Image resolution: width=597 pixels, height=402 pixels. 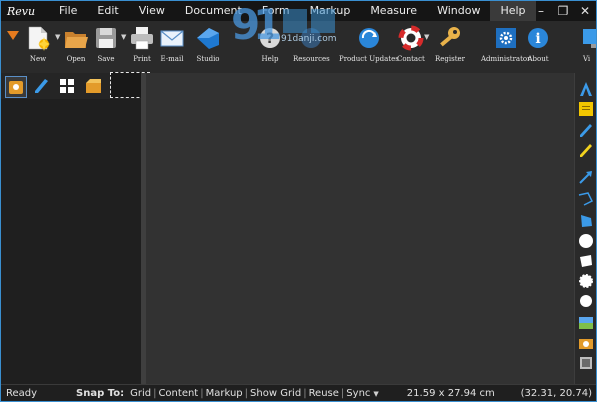 I want to click on save-dropdown-icon: ▼, so click(x=123, y=37).